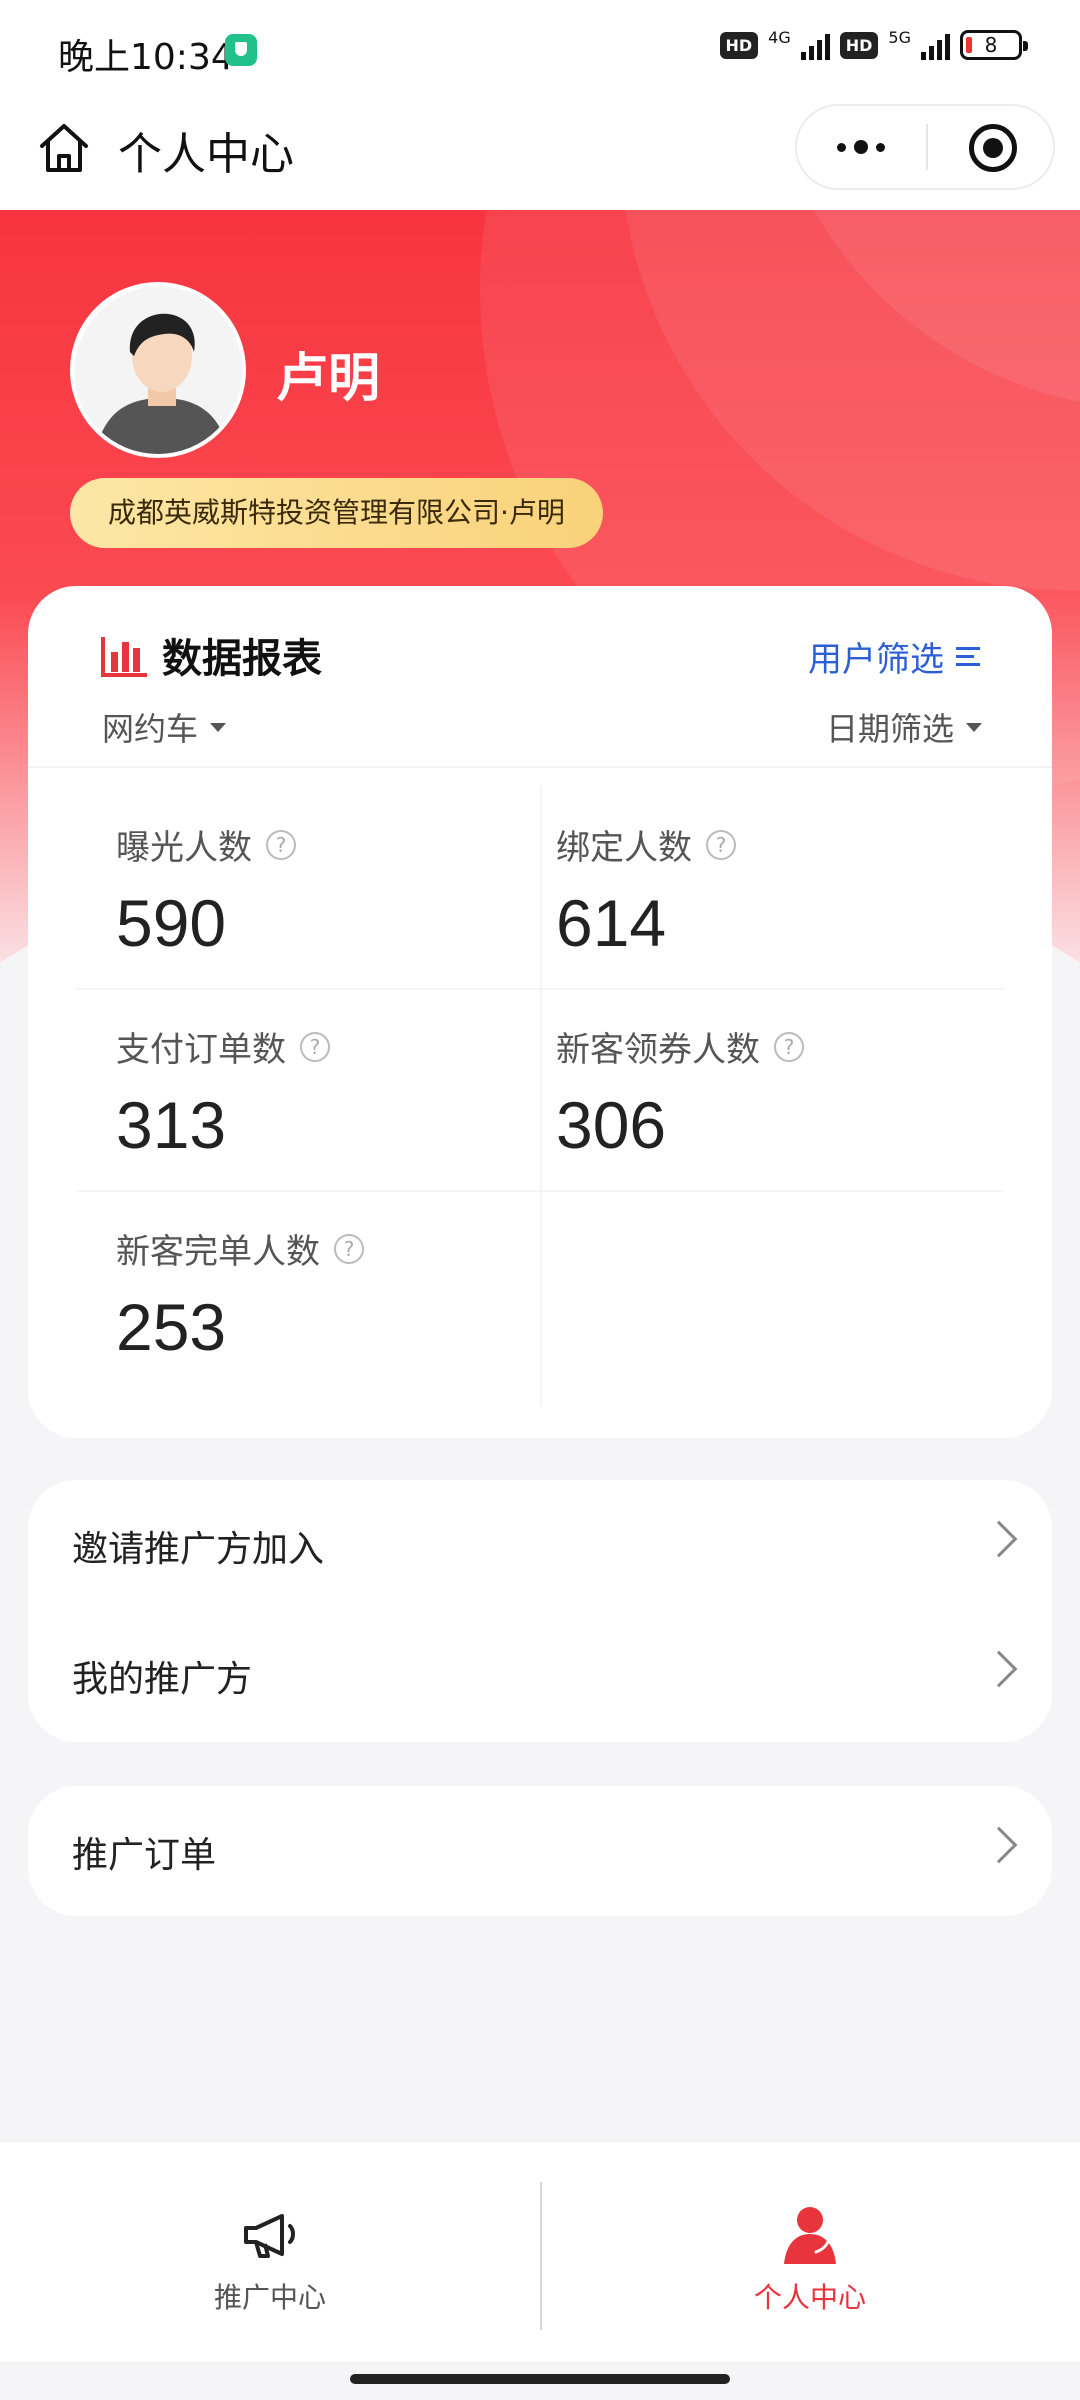 Image resolution: width=1080 pixels, height=2400 pixels. I want to click on metric-value: 590, so click(171, 923).